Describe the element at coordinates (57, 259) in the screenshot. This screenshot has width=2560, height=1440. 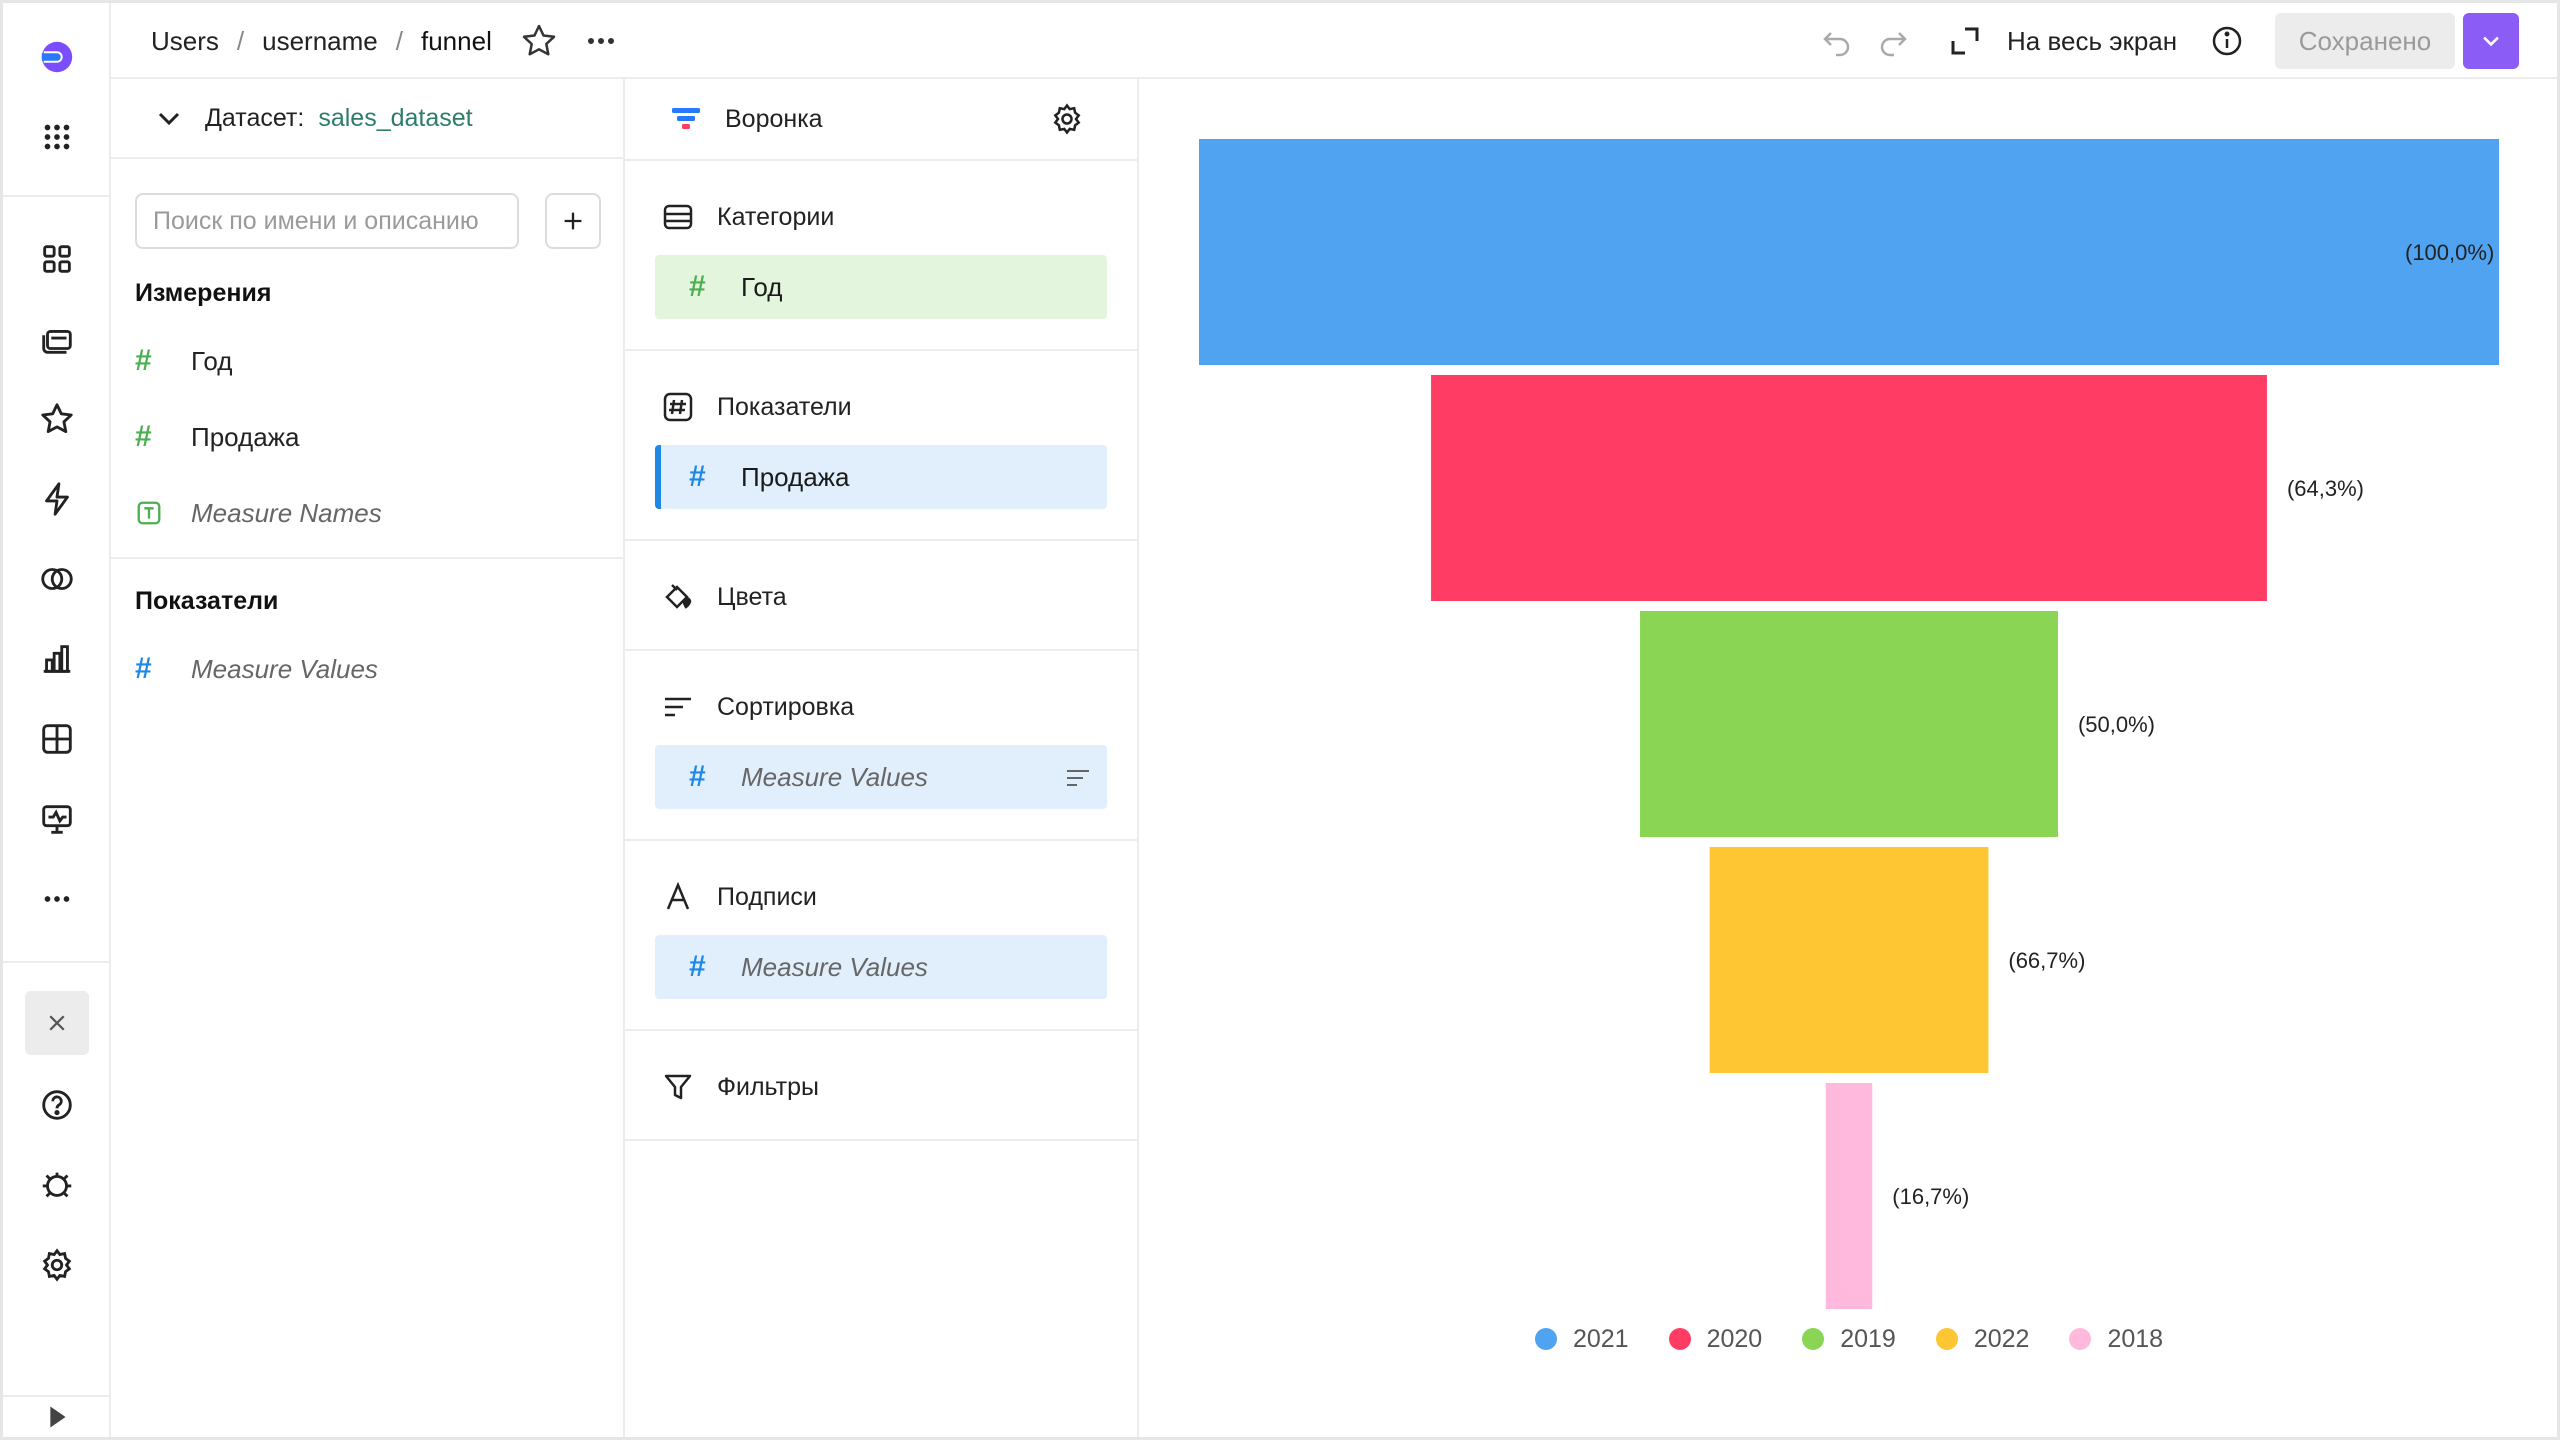
I see `dashboard-tiles-icon` at that location.